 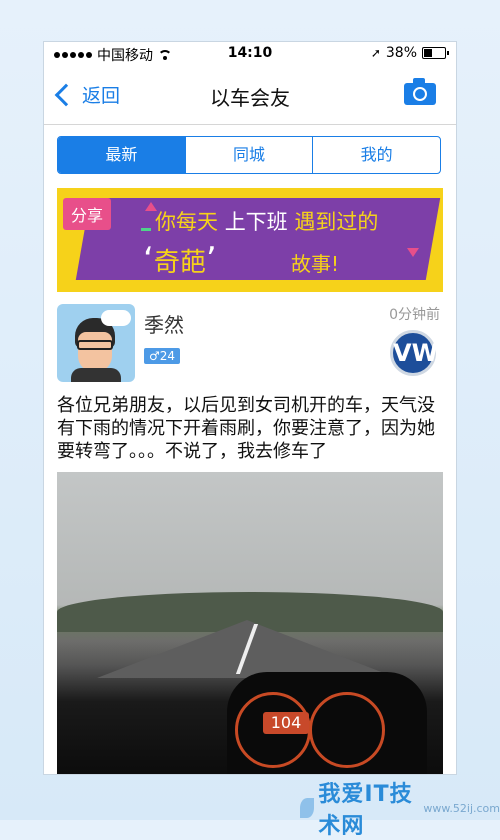 I want to click on watermark-url: www.52ij.com, so click(x=461, y=808).